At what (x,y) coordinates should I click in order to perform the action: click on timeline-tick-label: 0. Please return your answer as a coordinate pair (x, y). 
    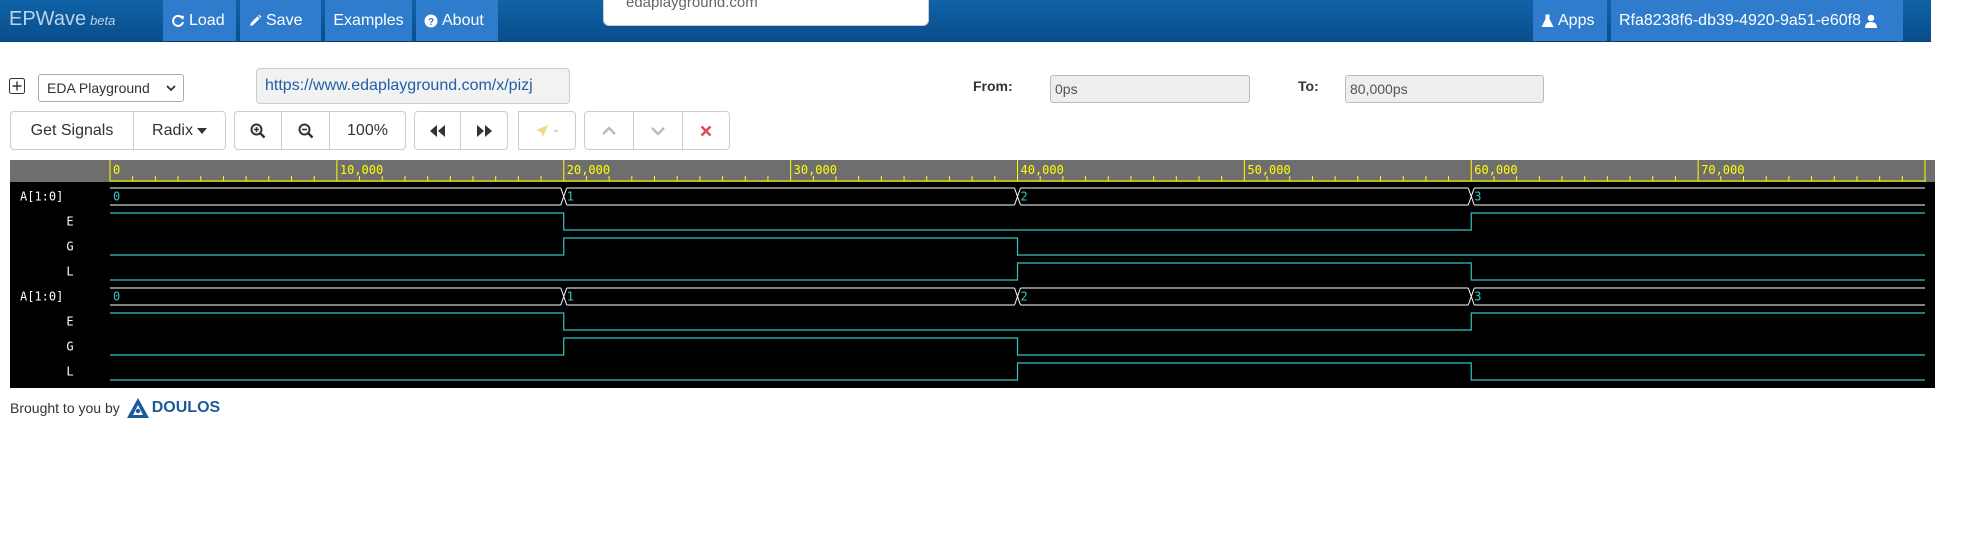
    Looking at the image, I should click on (116, 170).